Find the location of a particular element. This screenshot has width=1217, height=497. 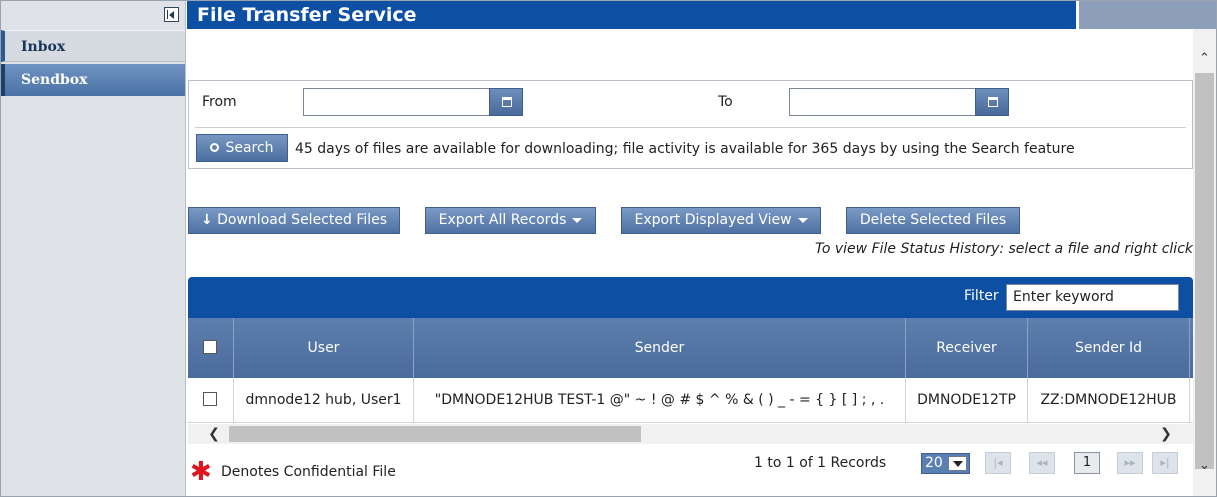

confidential-star-icon: ✱ is located at coordinates (201, 472).